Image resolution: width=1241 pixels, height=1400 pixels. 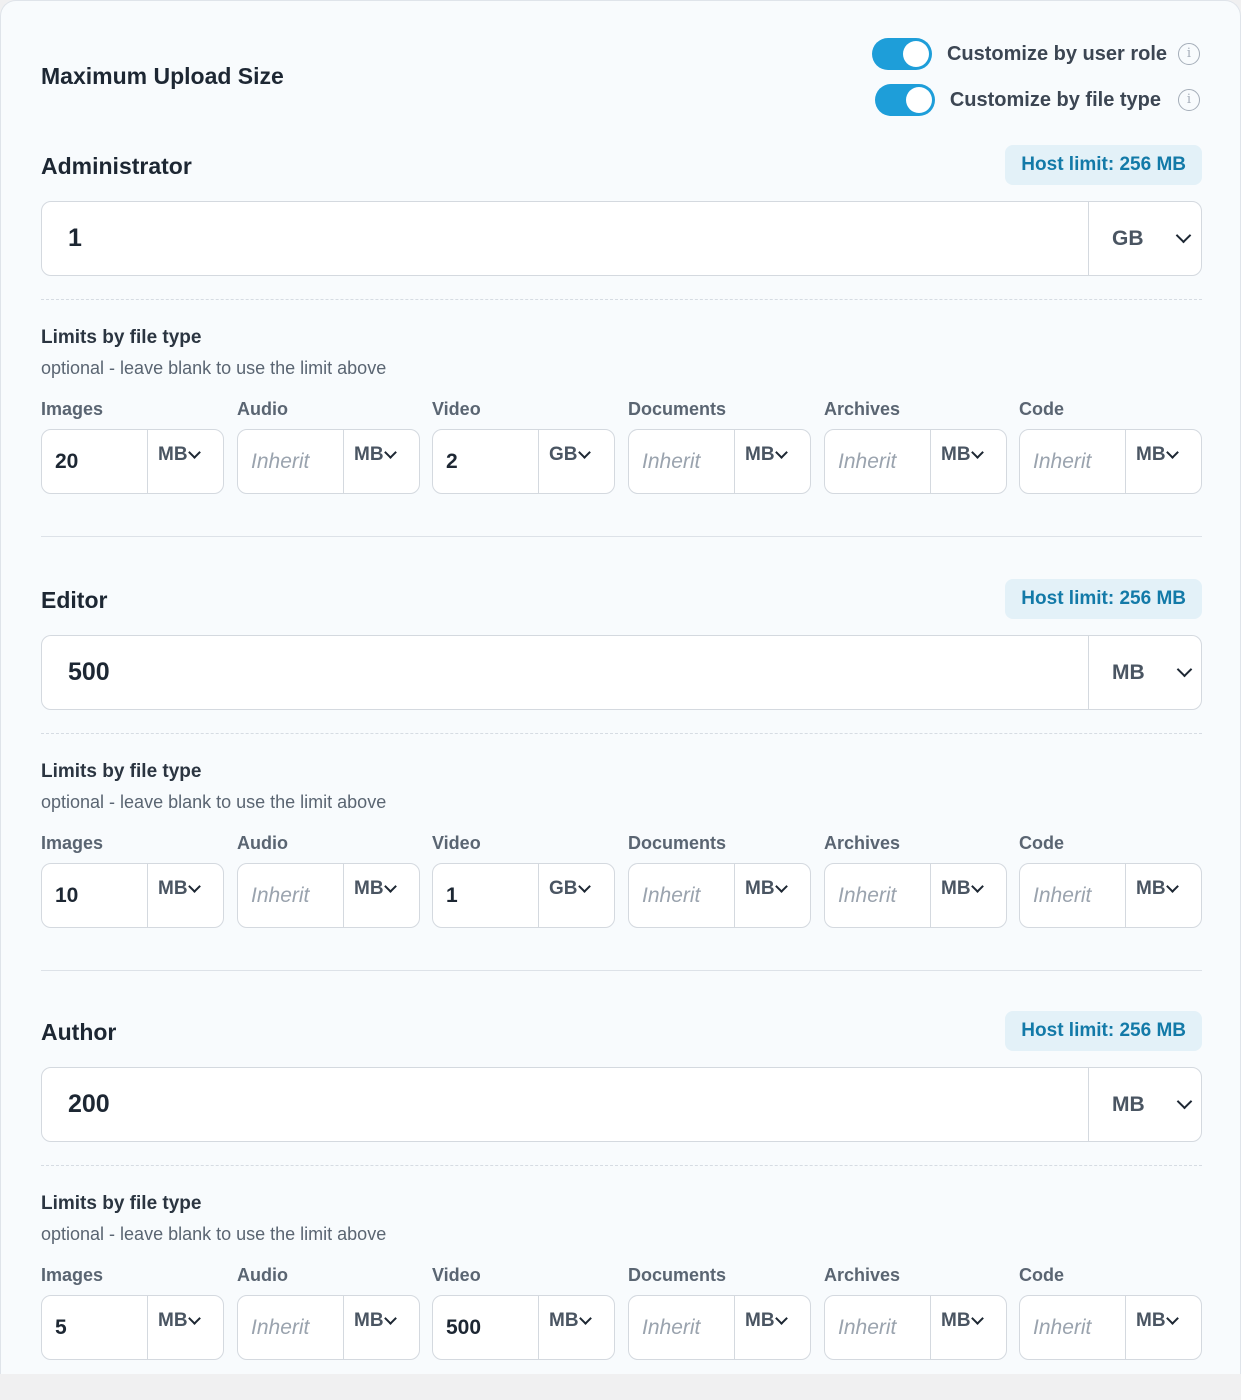 What do you see at coordinates (904, 100) in the screenshot?
I see `file-type-toggle` at bounding box center [904, 100].